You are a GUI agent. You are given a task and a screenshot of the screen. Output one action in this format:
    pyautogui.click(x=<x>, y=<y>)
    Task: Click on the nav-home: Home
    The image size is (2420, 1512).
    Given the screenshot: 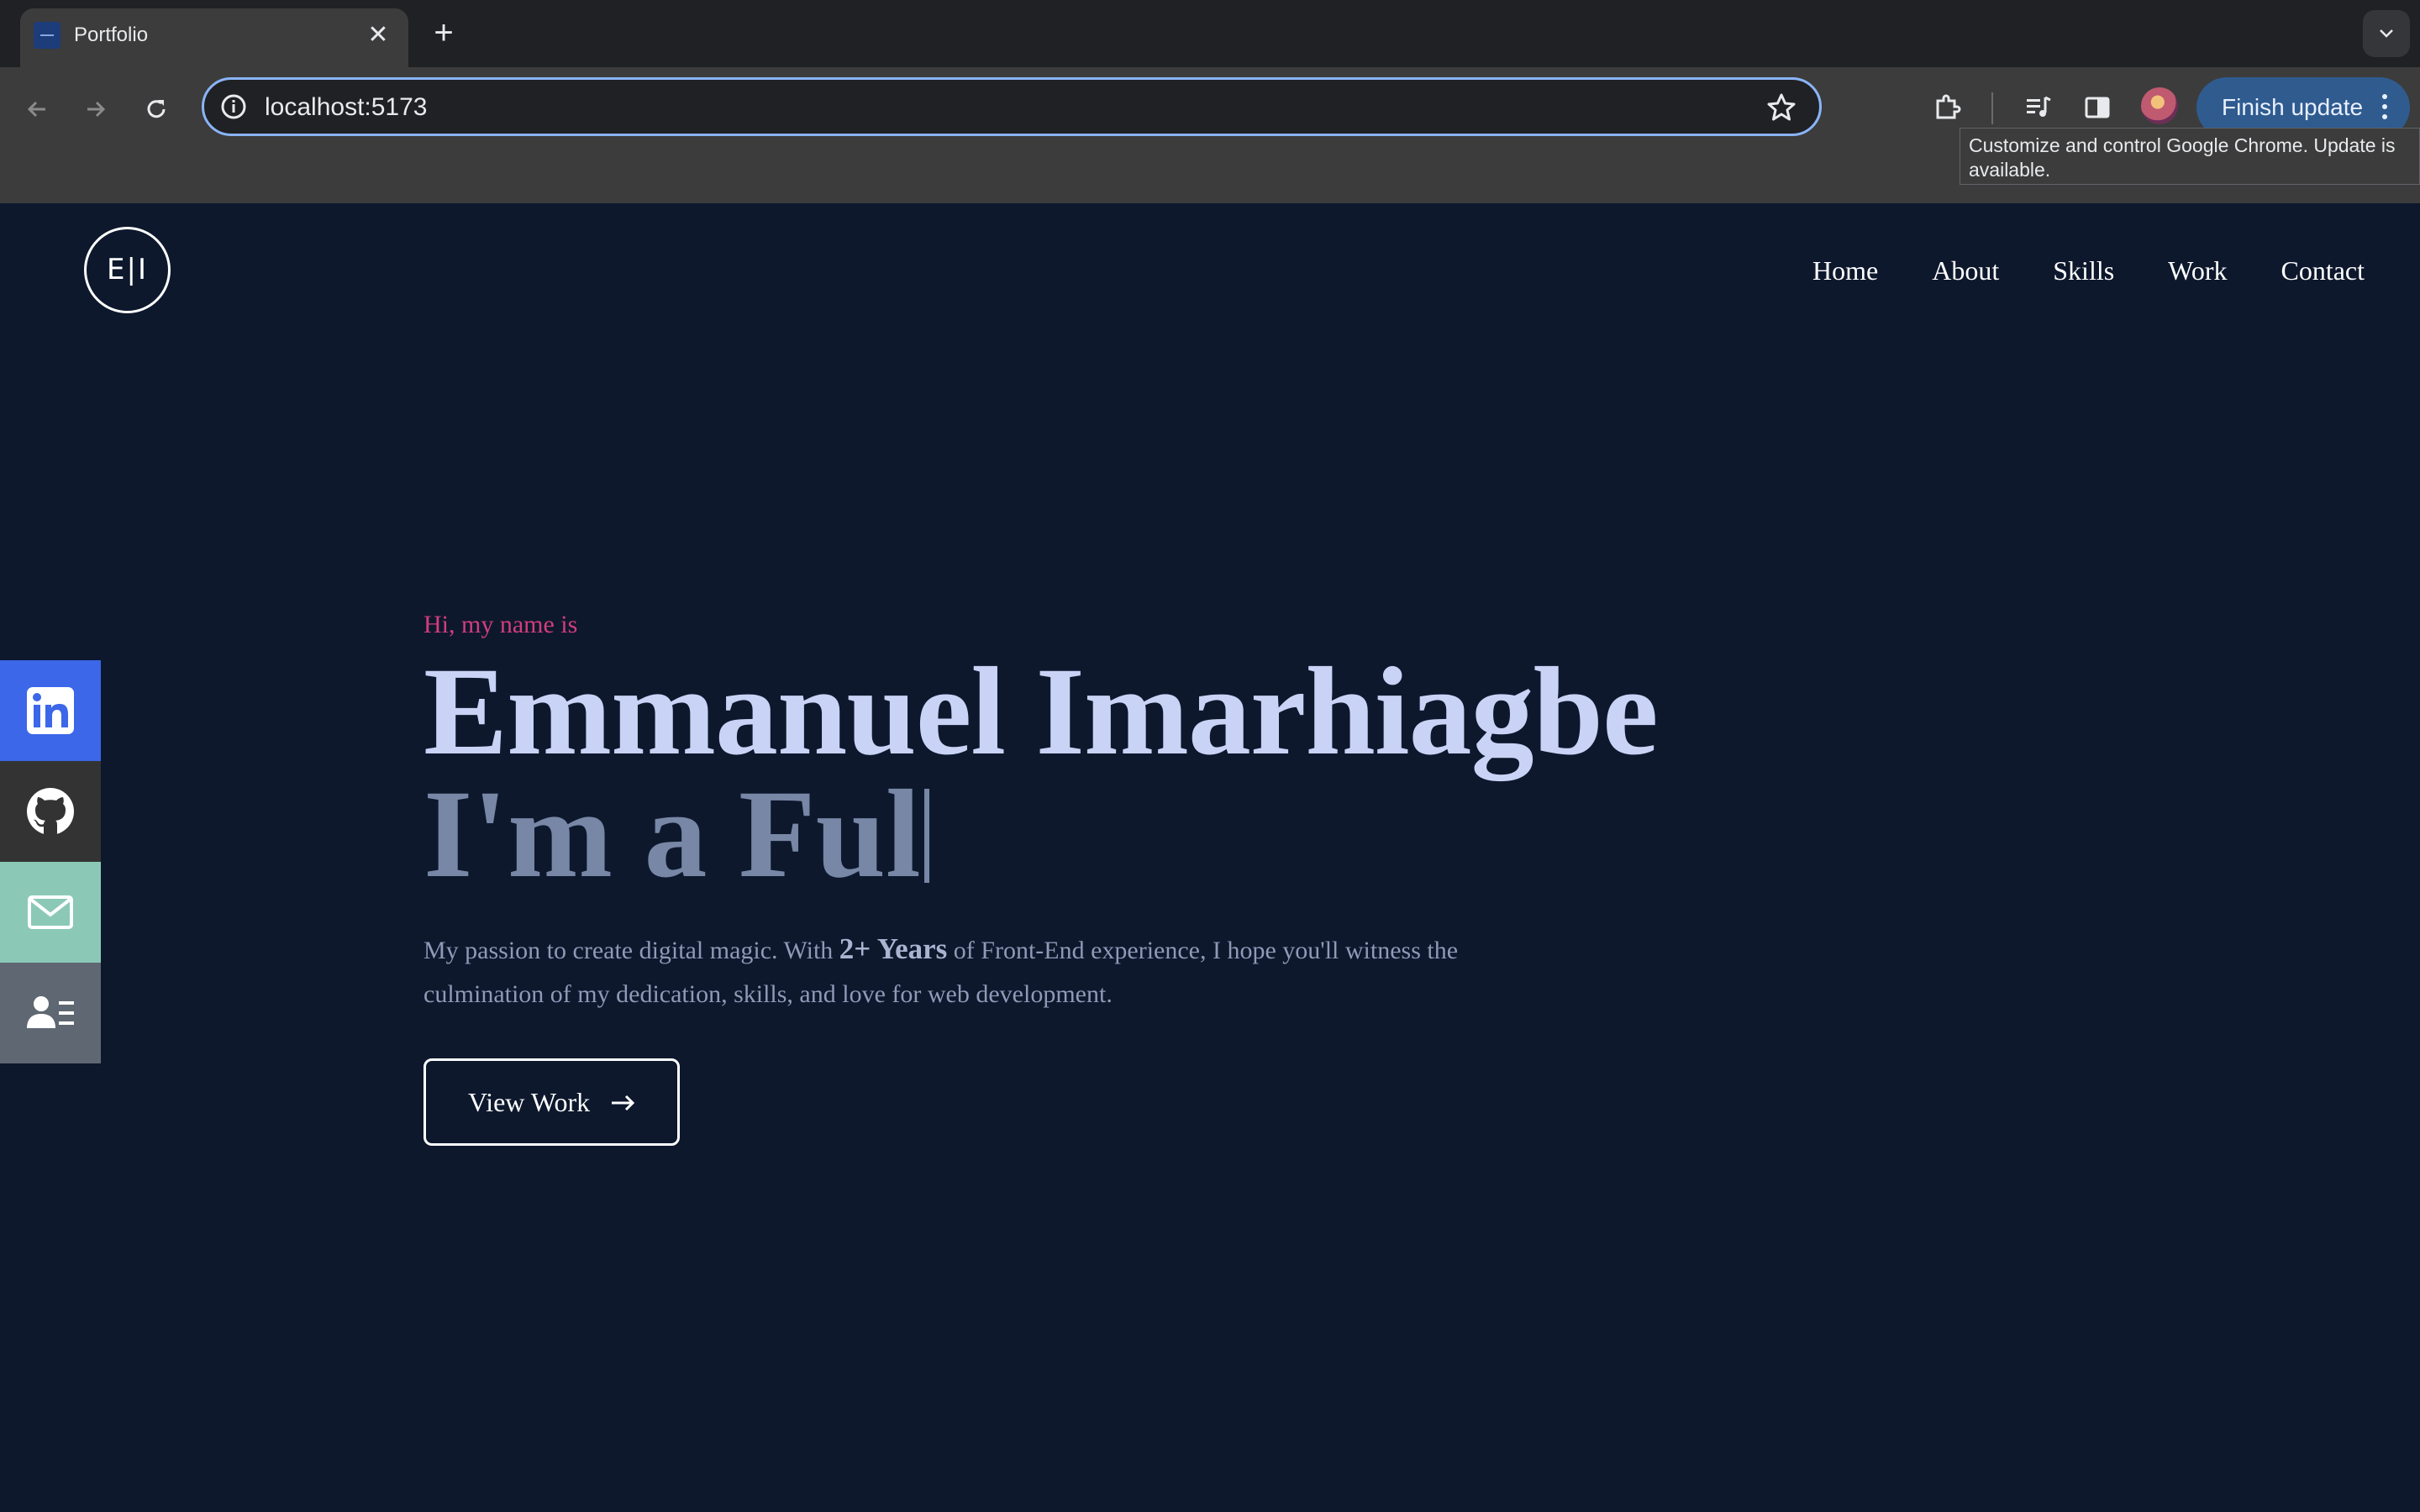 What is the action you would take?
    pyautogui.click(x=1845, y=270)
    